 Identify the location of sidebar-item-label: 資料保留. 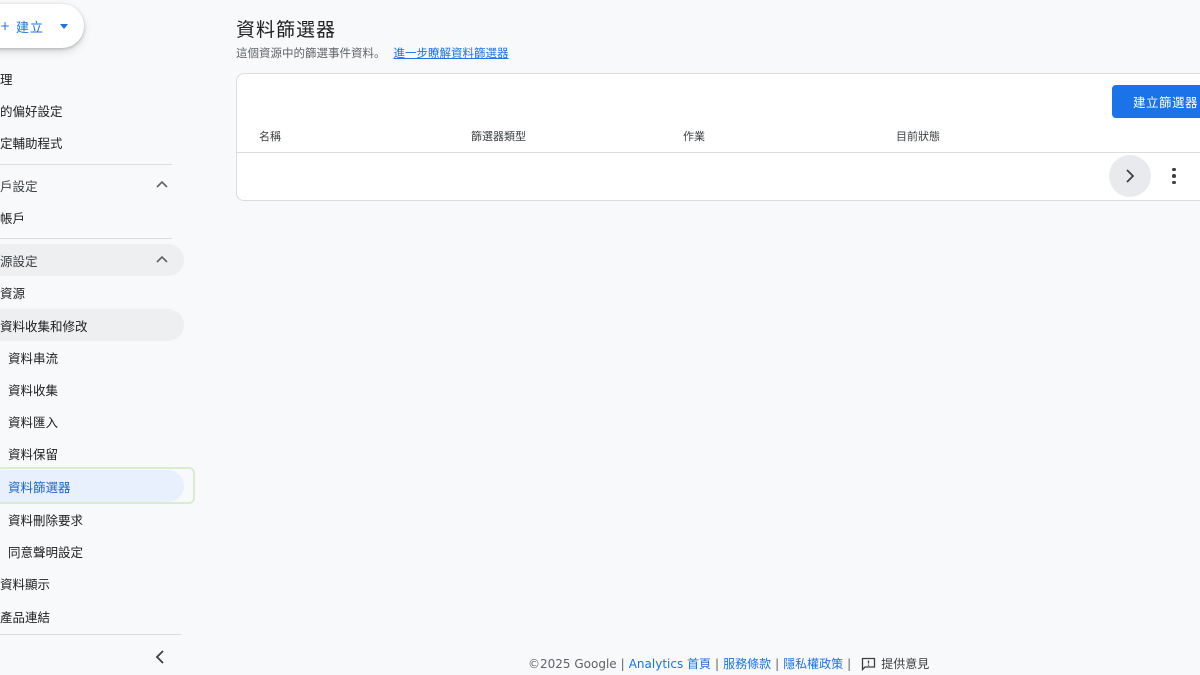
(33, 454).